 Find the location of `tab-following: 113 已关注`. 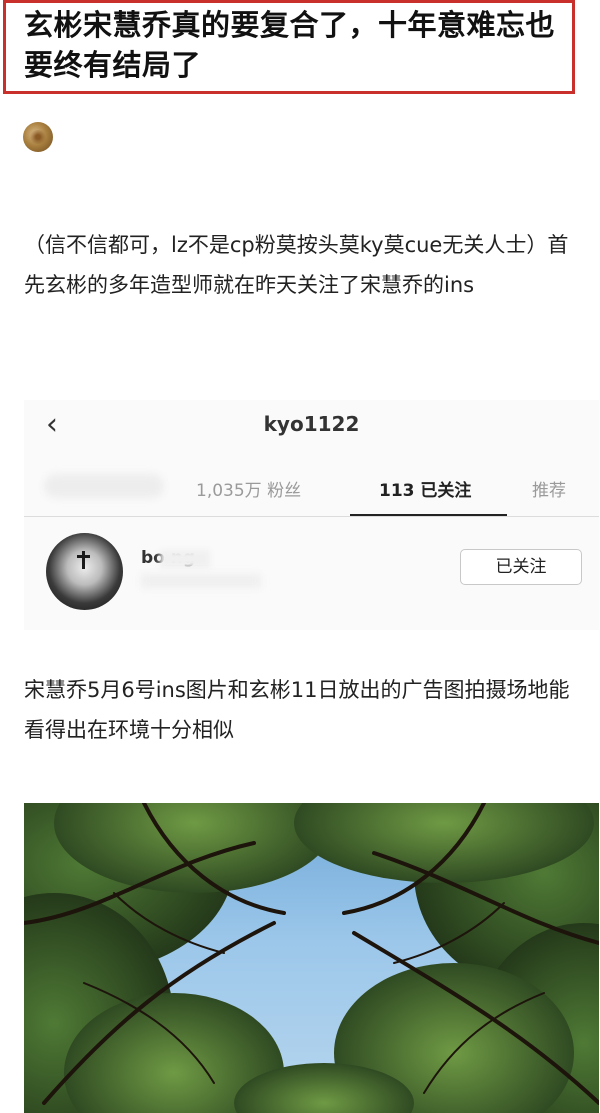

tab-following: 113 已关注 is located at coordinates (425, 491).